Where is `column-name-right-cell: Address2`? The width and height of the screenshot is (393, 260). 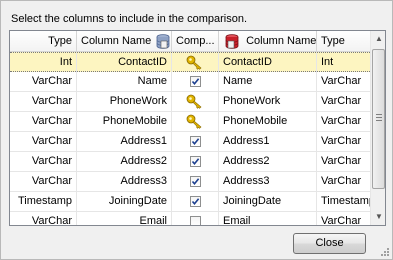
column-name-right-cell: Address2 is located at coordinates (268, 161).